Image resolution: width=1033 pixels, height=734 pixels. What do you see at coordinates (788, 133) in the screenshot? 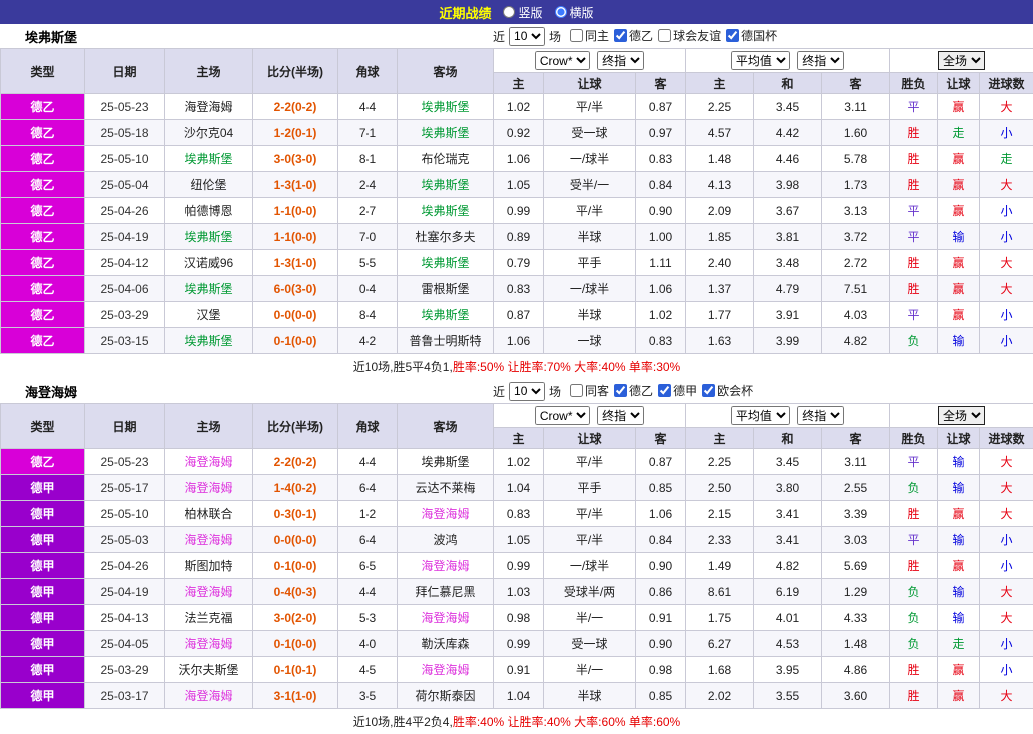
I see `avg-draw-odds: 4.42` at bounding box center [788, 133].